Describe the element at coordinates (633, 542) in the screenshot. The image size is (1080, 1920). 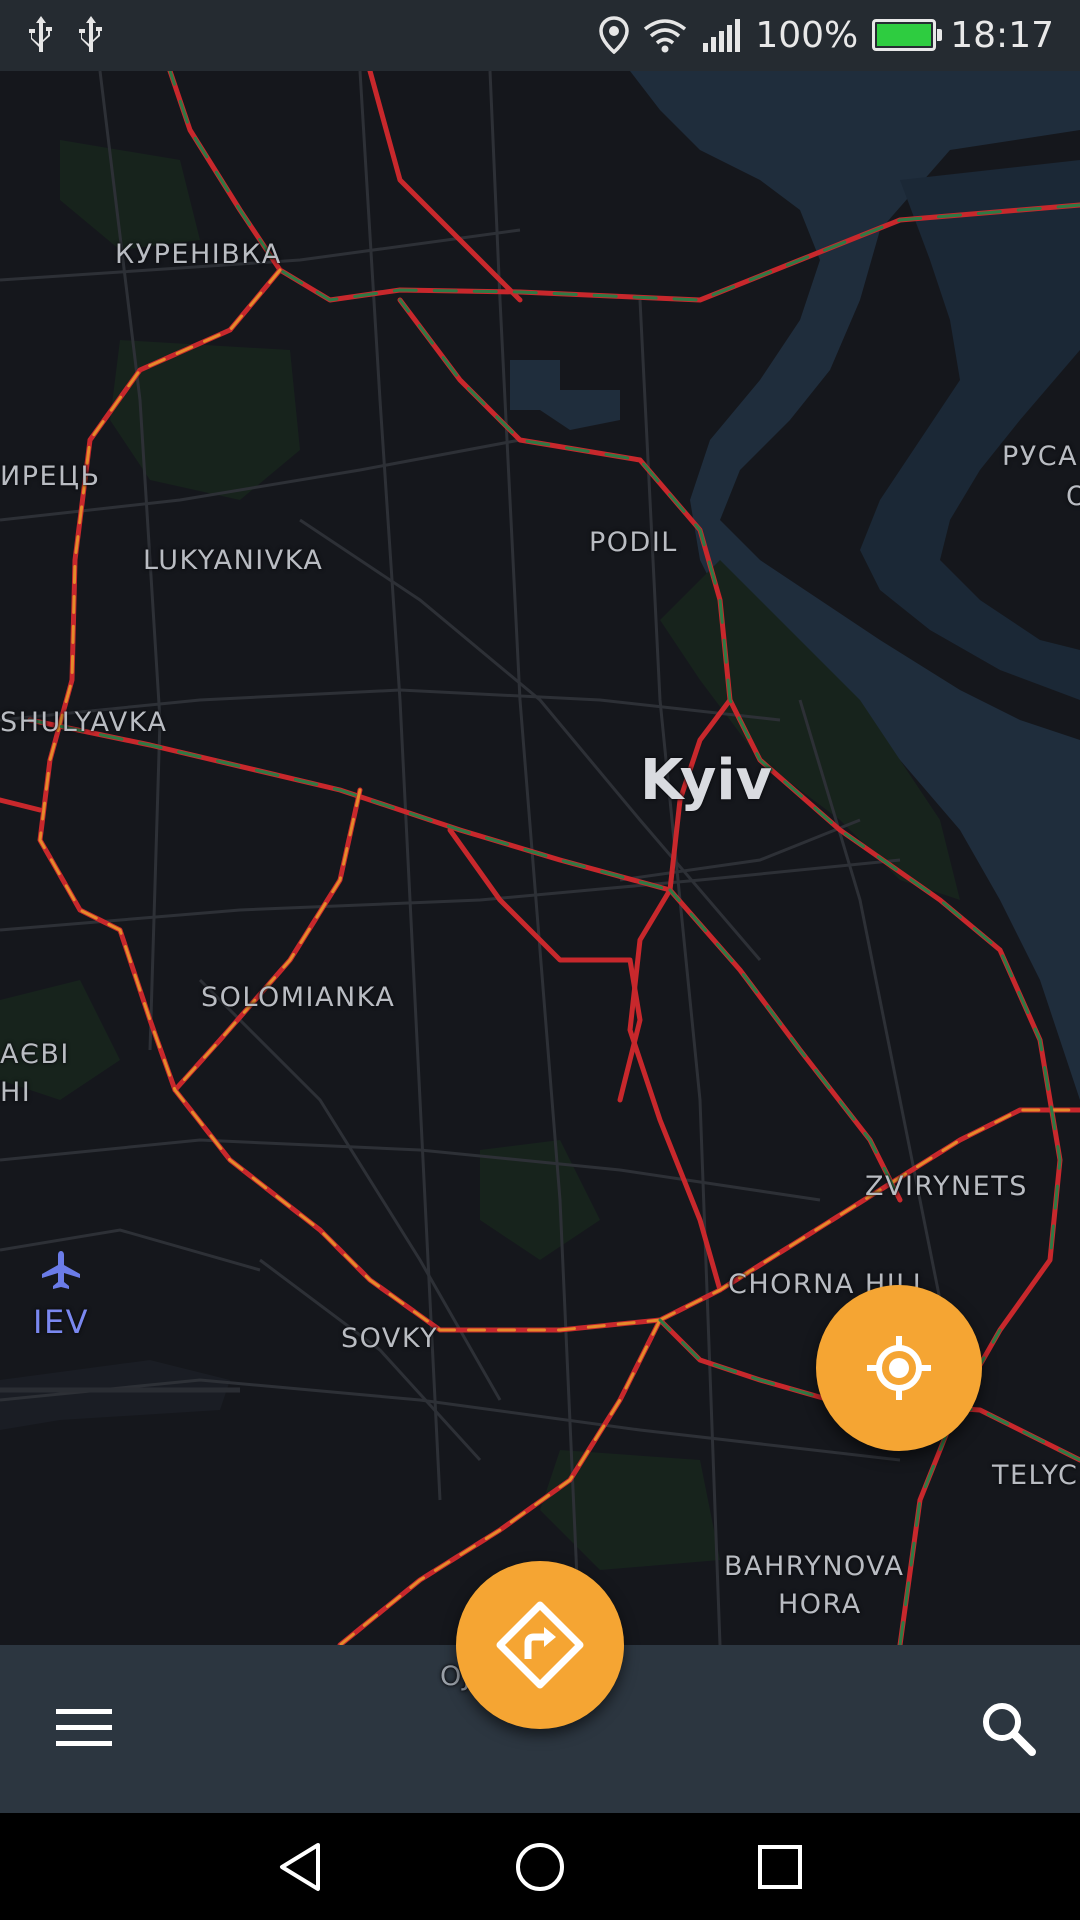
I see `place-label: PODIL` at that location.